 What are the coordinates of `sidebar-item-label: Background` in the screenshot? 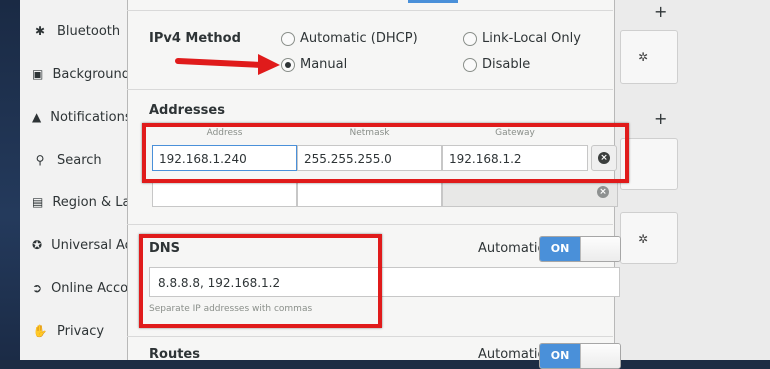 It's located at (91, 74).